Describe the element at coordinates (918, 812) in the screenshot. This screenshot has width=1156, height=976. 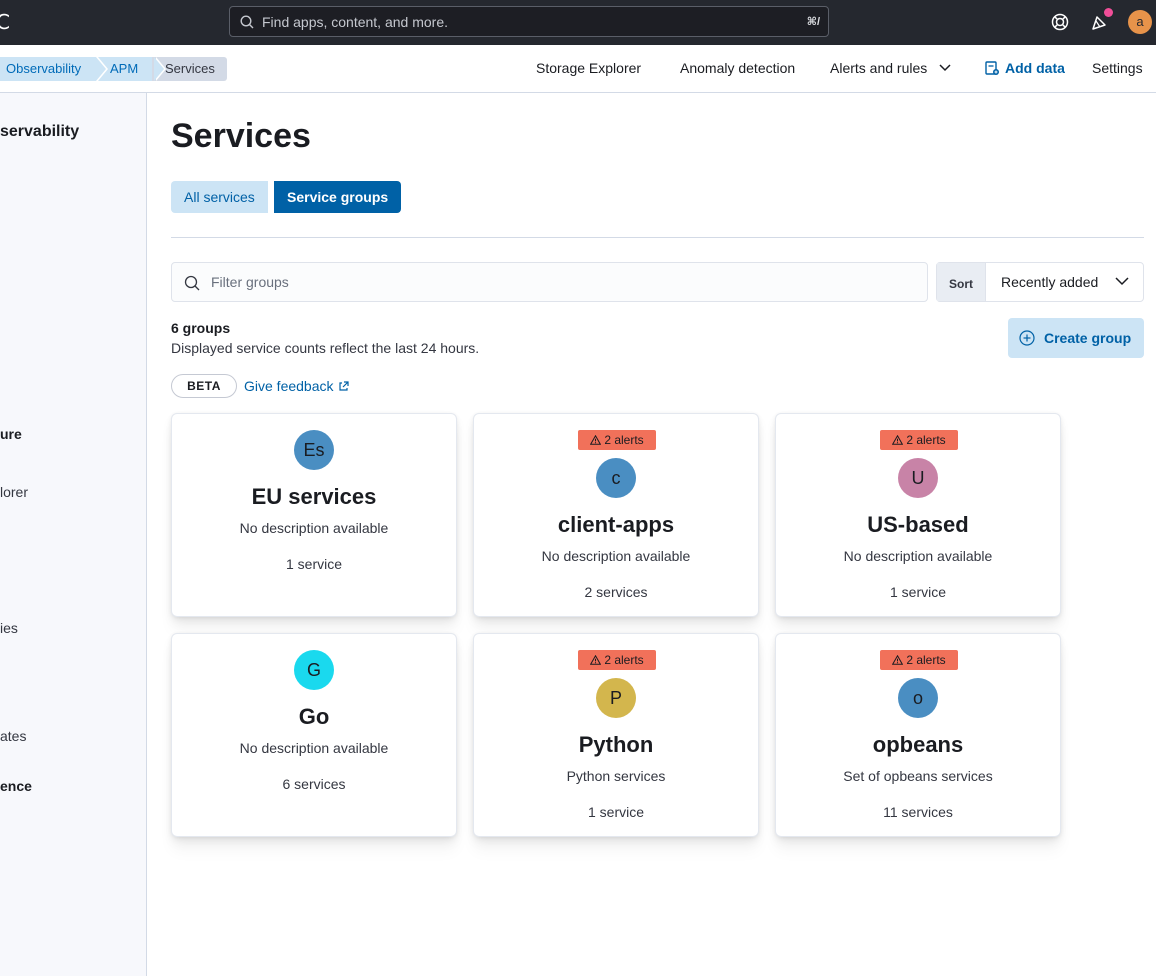
I see `group-service-count: 11 services` at that location.